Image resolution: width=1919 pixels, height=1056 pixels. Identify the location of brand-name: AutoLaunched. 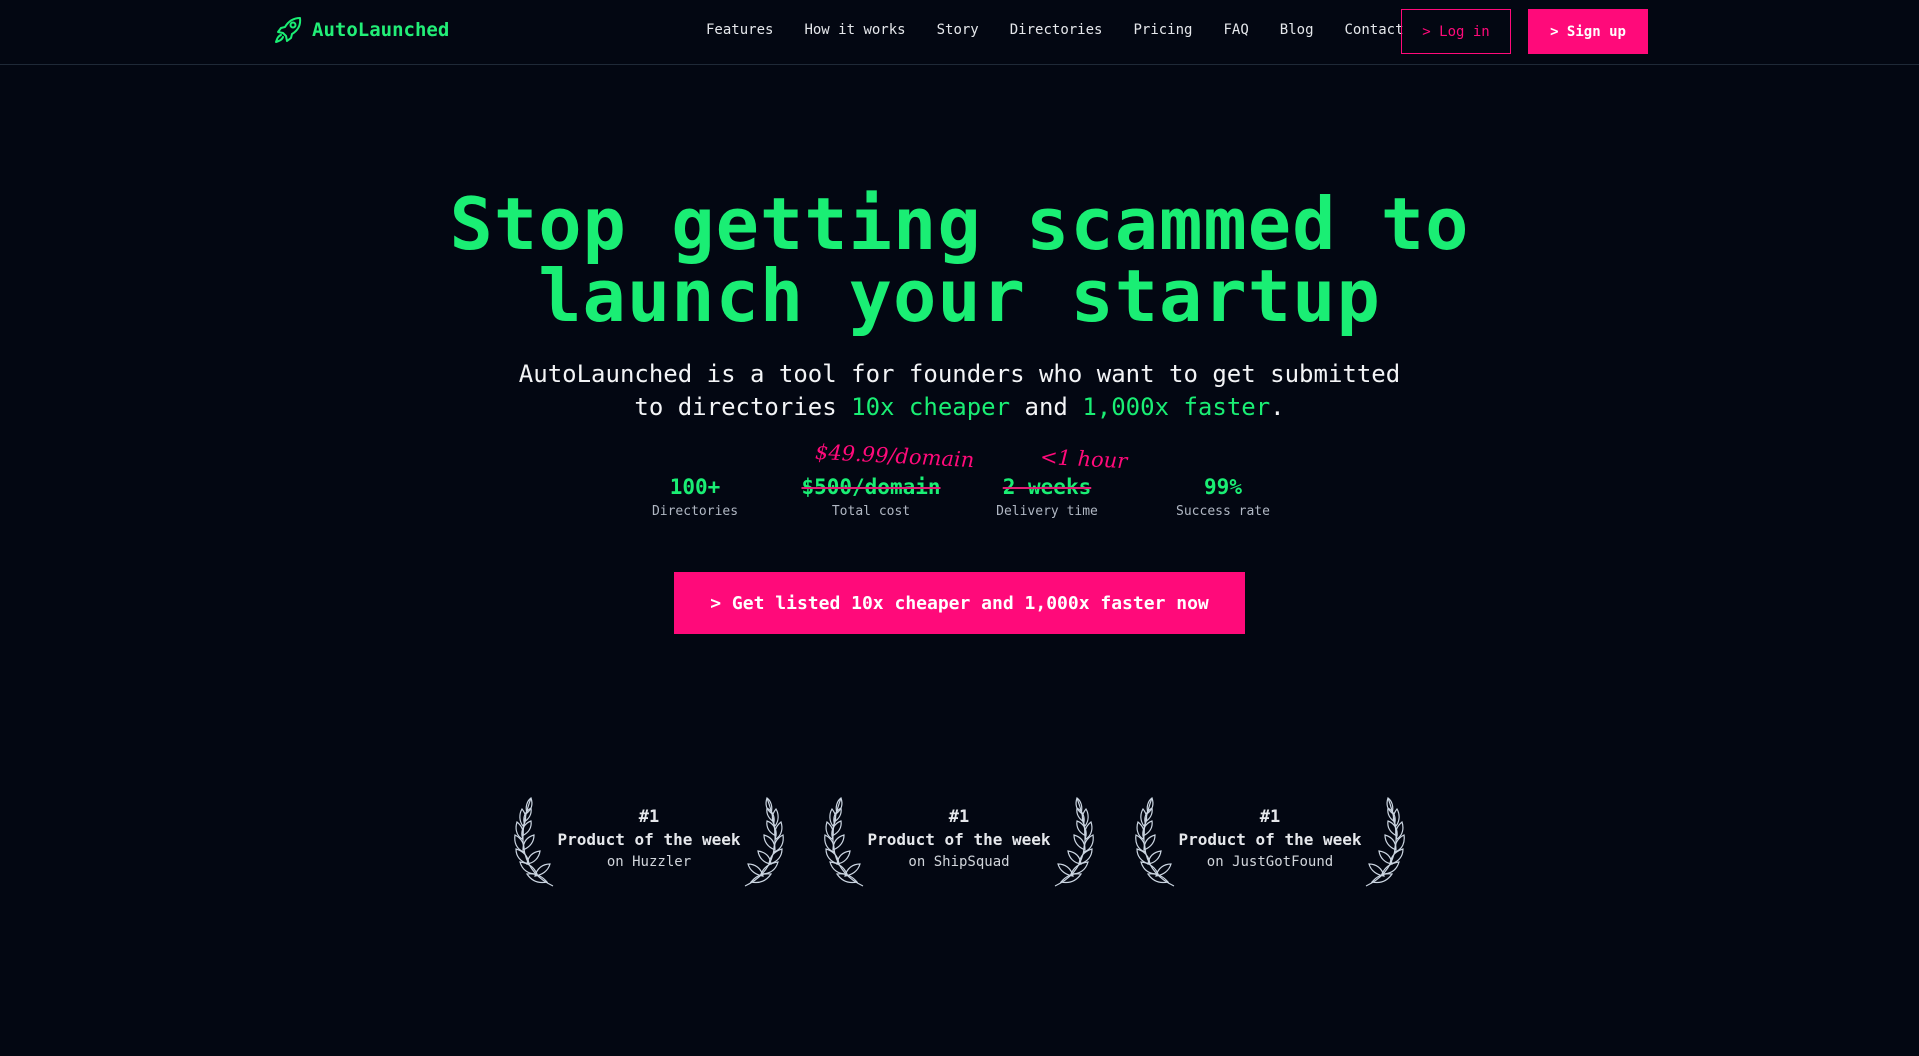
(381, 30).